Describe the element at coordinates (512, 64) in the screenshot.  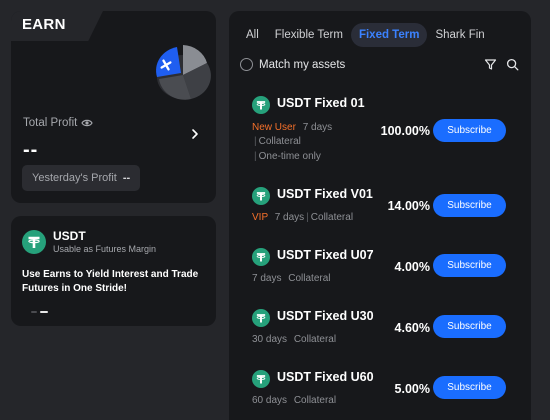
I see `search-icon` at that location.